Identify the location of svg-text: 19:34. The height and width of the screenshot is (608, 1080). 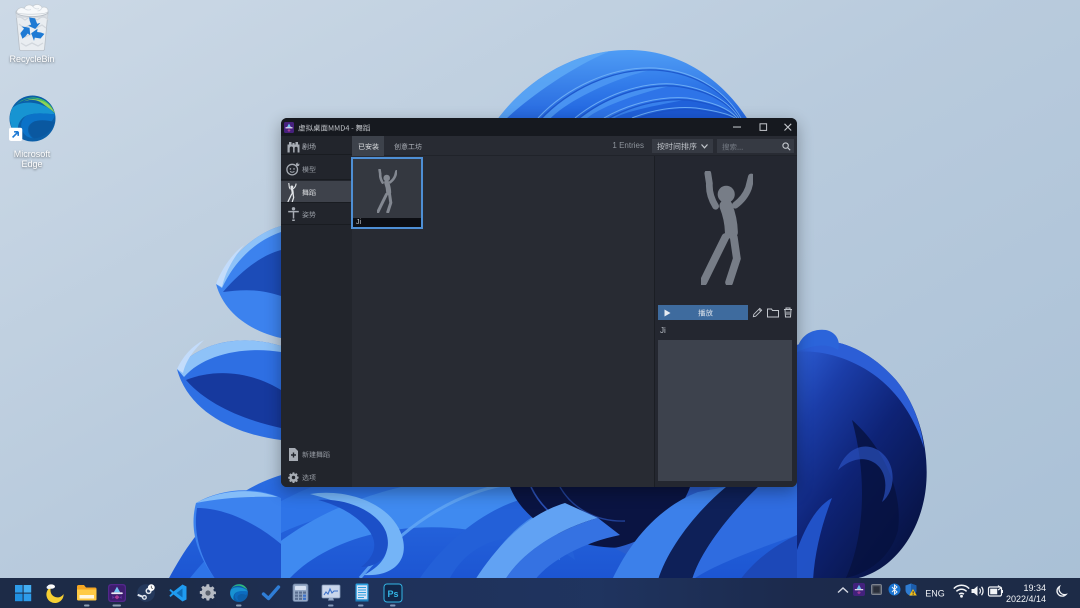
(1034, 588).